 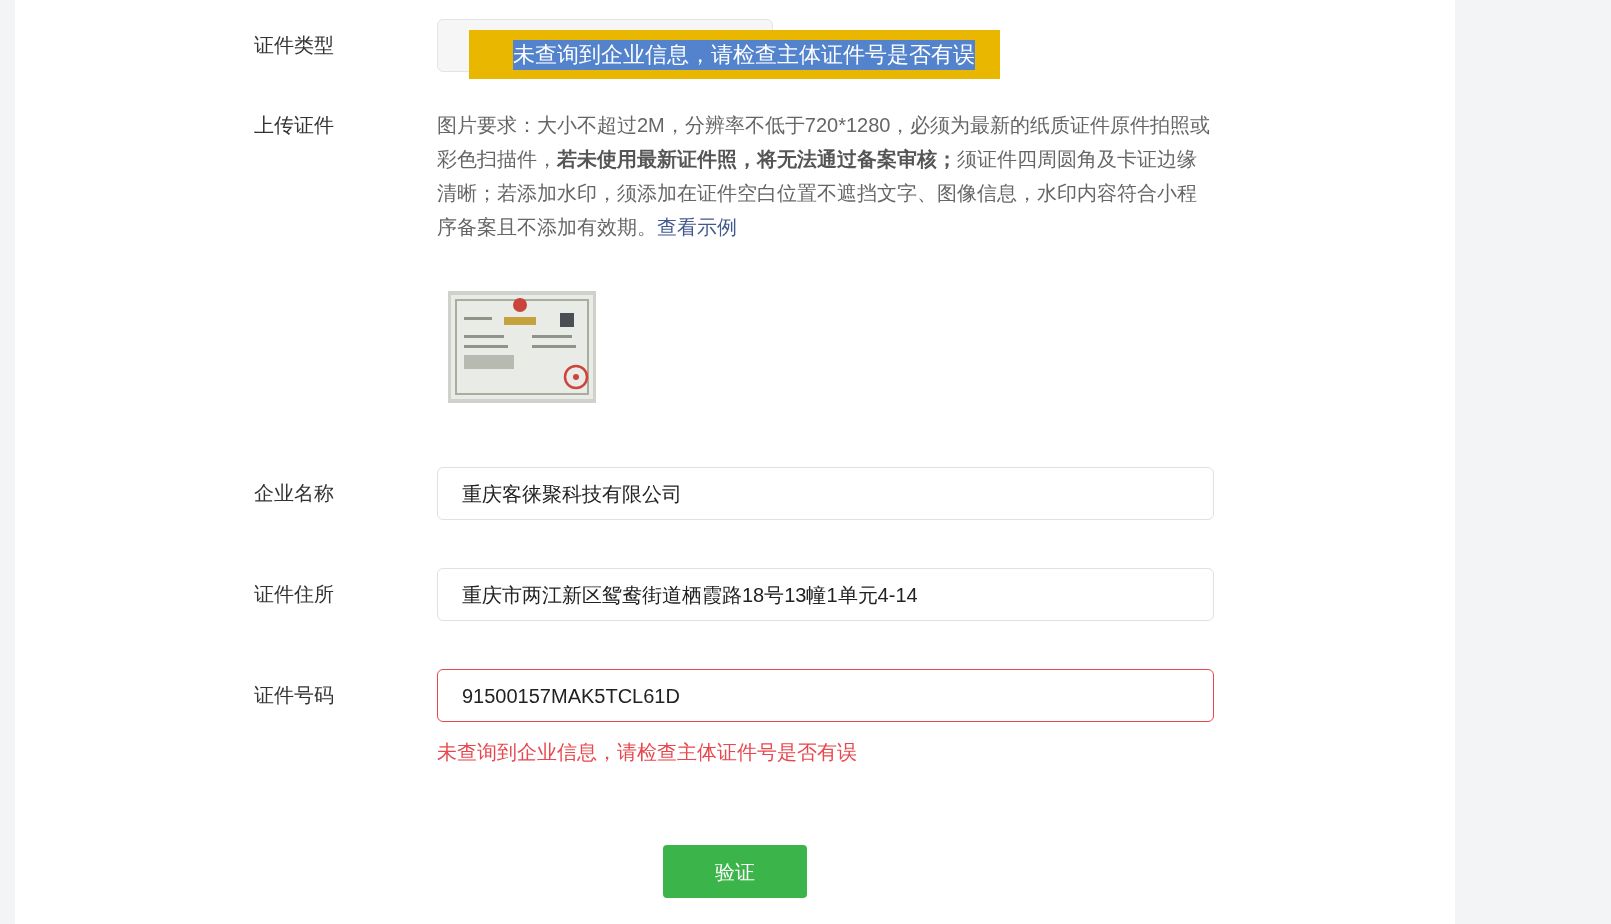 I want to click on example-link: 查看示例, so click(x=697, y=227).